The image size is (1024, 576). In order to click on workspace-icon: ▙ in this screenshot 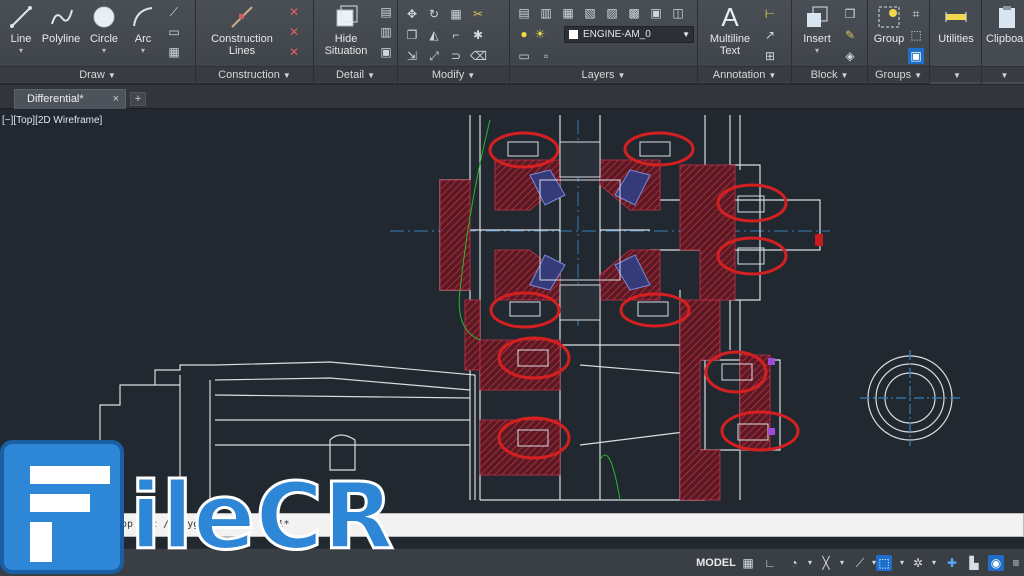, I will do `click(974, 563)`.